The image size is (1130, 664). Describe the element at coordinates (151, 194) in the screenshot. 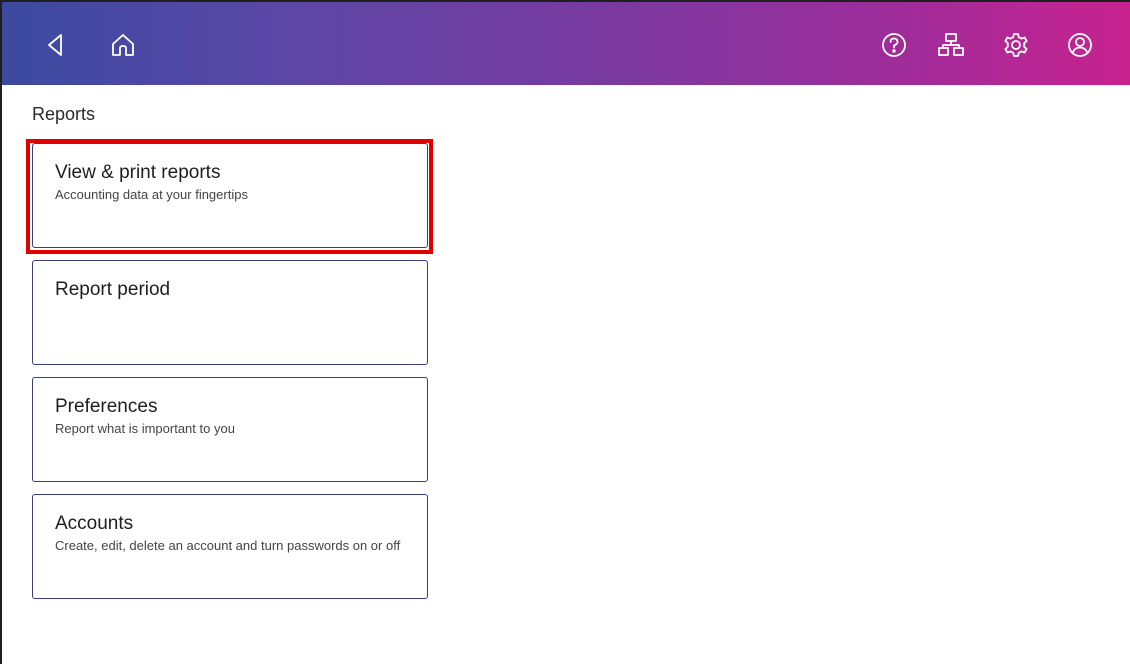

I see `card-subtitle: Accounting data at your fingertips` at that location.